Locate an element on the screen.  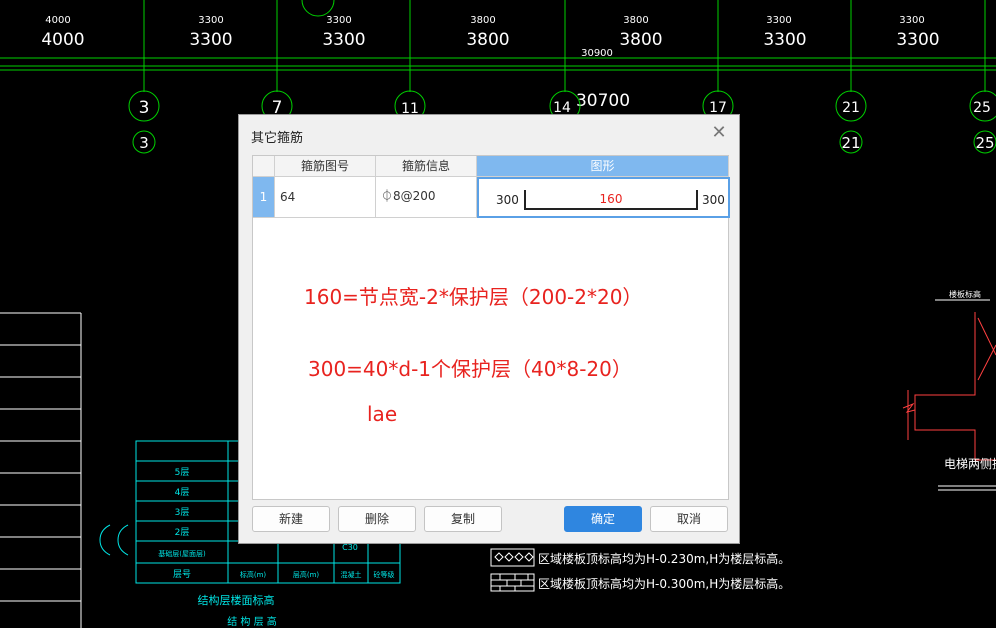
table-cell-text: C30 is located at coordinates (350, 547).